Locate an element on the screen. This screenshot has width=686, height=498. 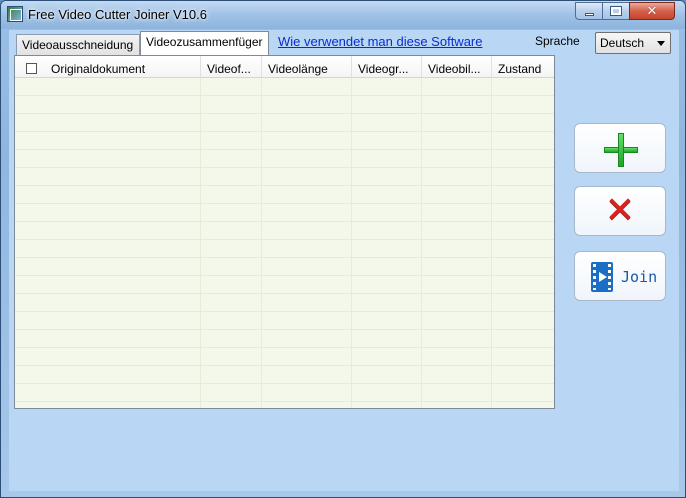
window-title: Free Video Cutter Joiner V10.6 is located at coordinates (117, 14).